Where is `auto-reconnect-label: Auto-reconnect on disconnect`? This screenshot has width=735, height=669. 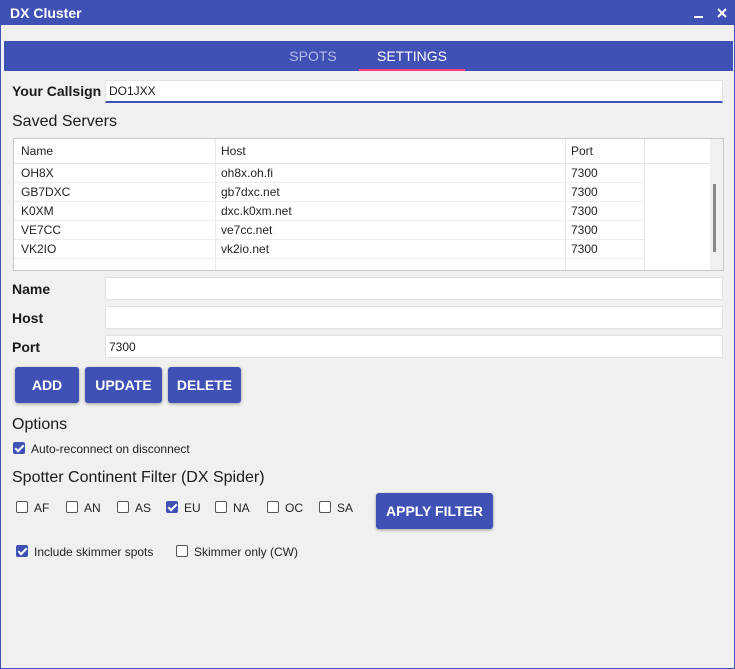 auto-reconnect-label: Auto-reconnect on disconnect is located at coordinates (110, 449).